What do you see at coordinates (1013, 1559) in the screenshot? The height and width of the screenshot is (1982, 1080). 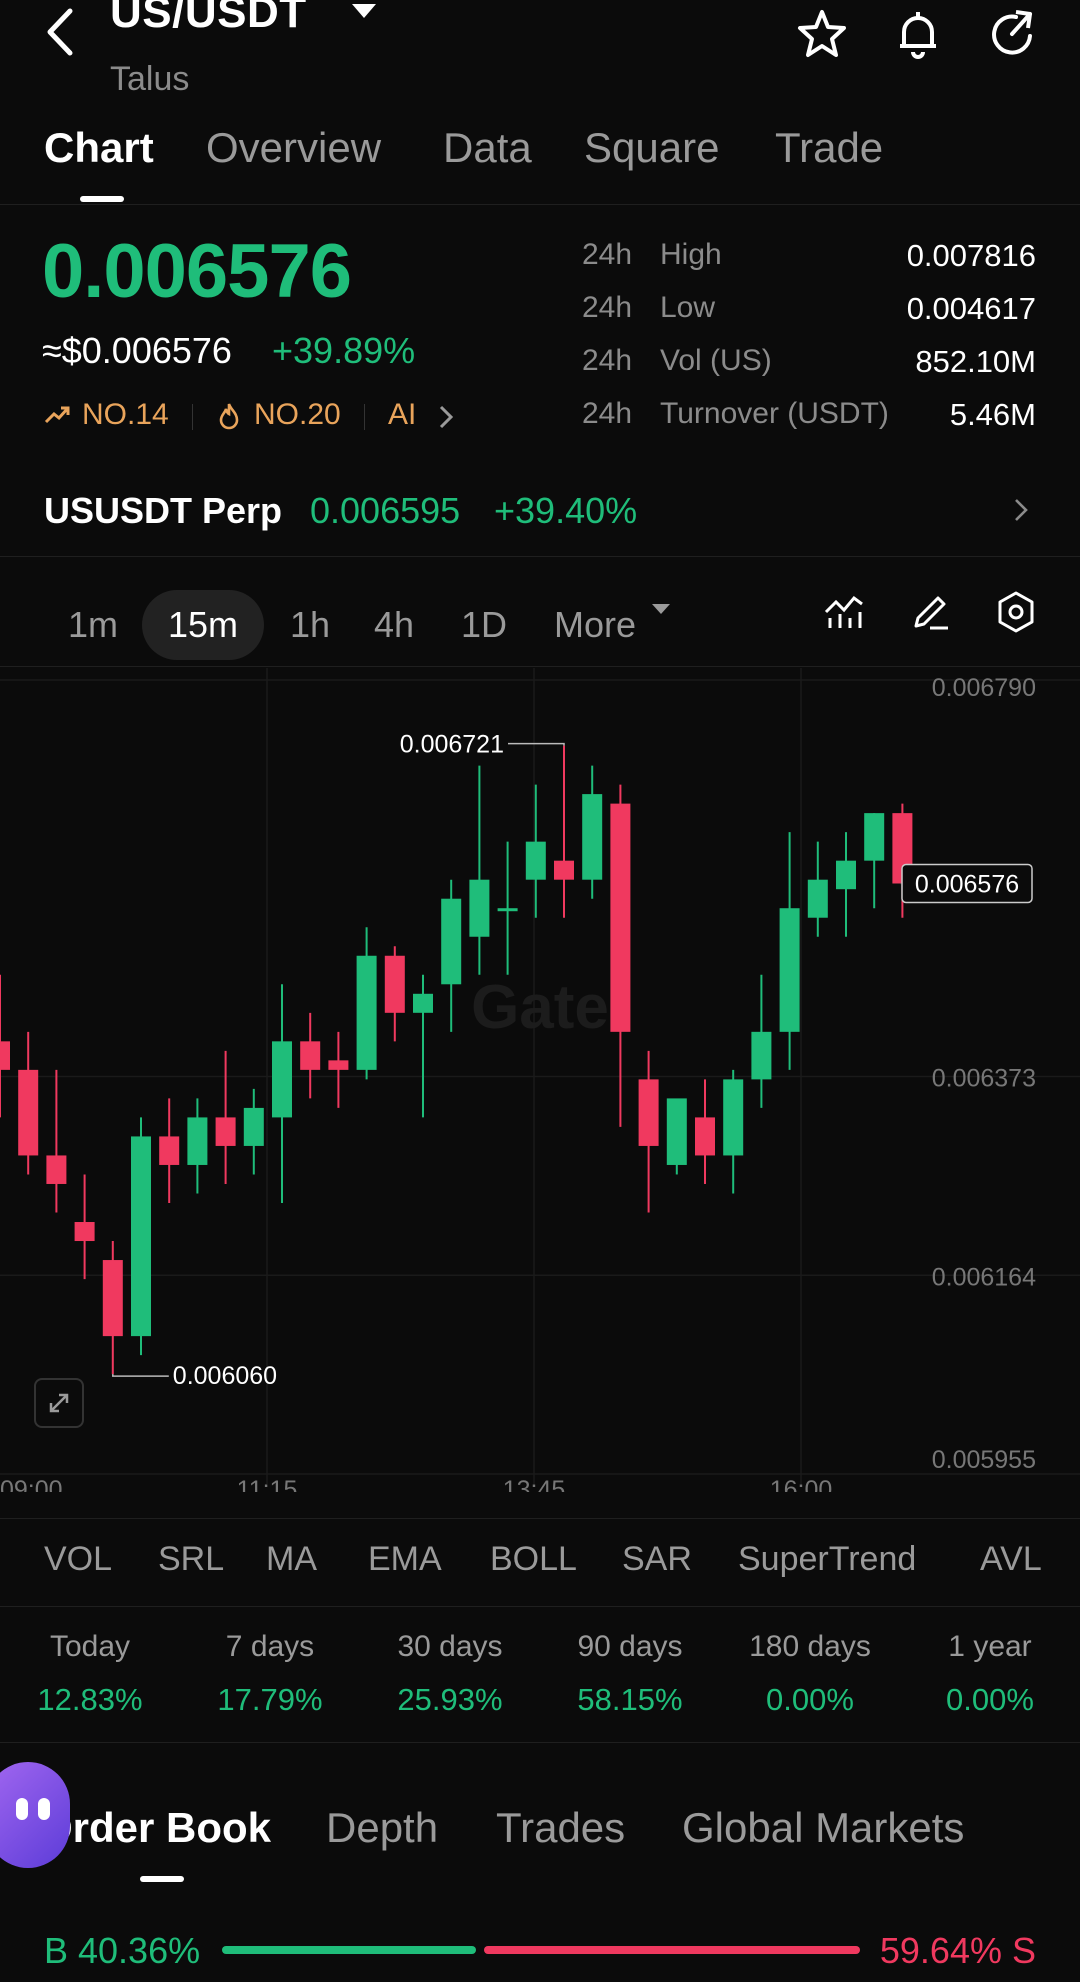 I see `indicator-avl: AVL` at bounding box center [1013, 1559].